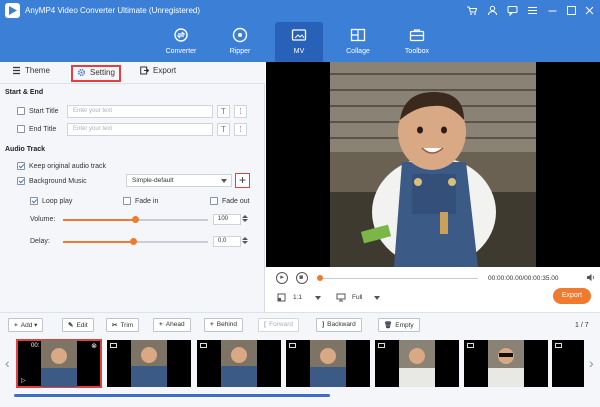 This screenshot has height=407, width=600. I want to click on forward-button: [Forward, so click(279, 325).